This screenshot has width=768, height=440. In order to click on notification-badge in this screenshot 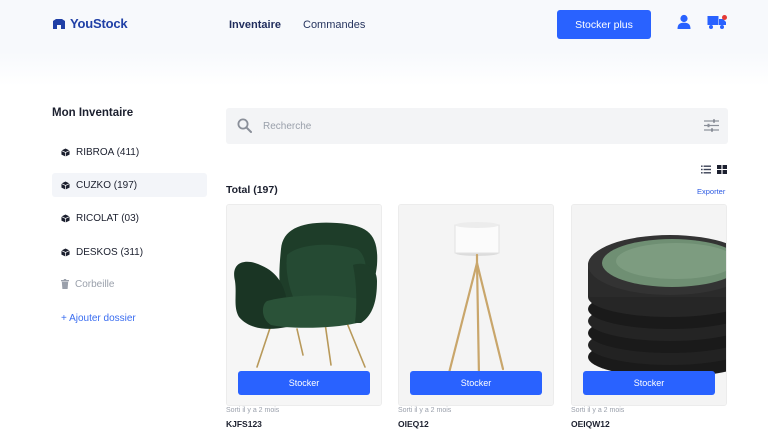, I will do `click(724, 17)`.